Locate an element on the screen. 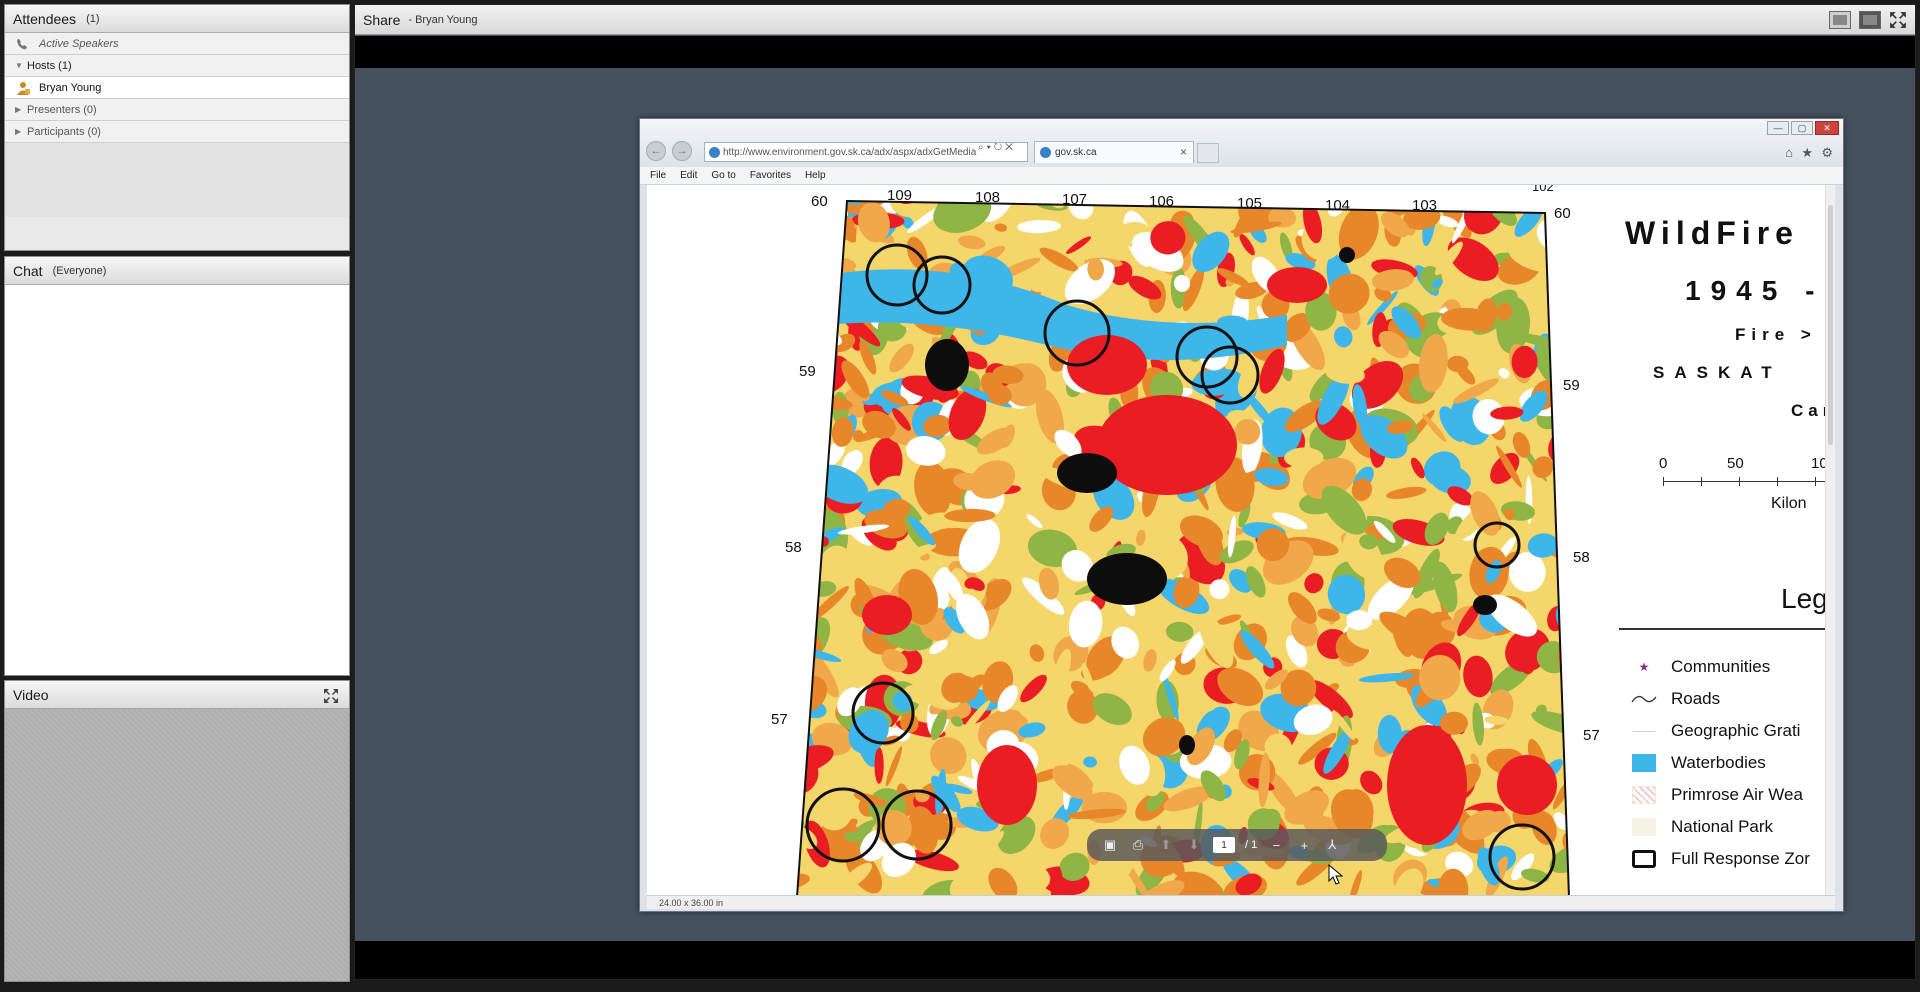 Image resolution: width=1920 pixels, height=992 pixels. longitude-label: 106 is located at coordinates (1162, 201).